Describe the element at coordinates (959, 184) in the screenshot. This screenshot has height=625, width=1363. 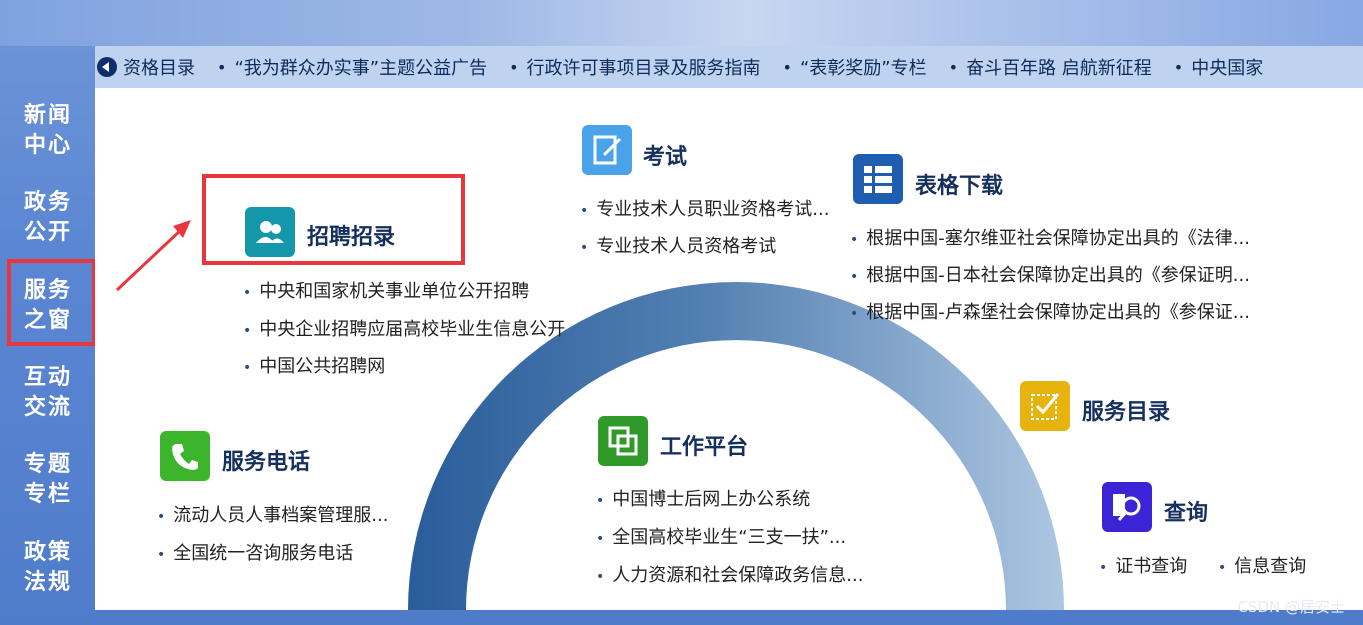
I see `forms-title: 表格下载` at that location.